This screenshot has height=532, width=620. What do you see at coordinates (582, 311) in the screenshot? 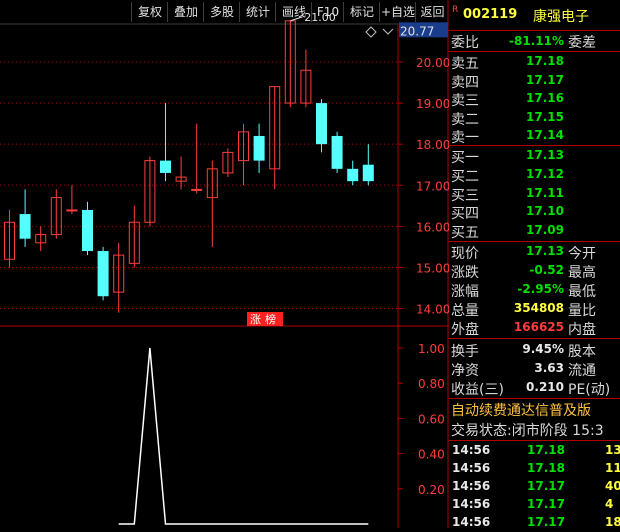
I see `stat-label2: 量比` at bounding box center [582, 311].